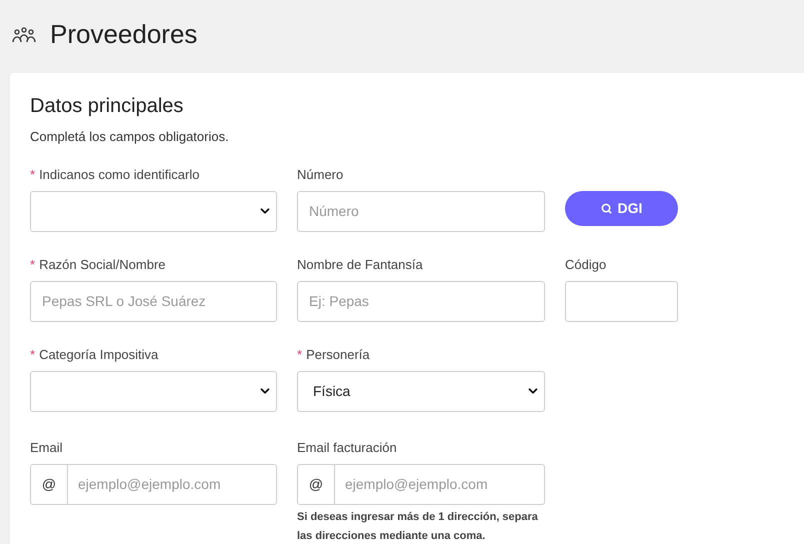  Describe the element at coordinates (621, 301) in the screenshot. I see `input-field` at that location.